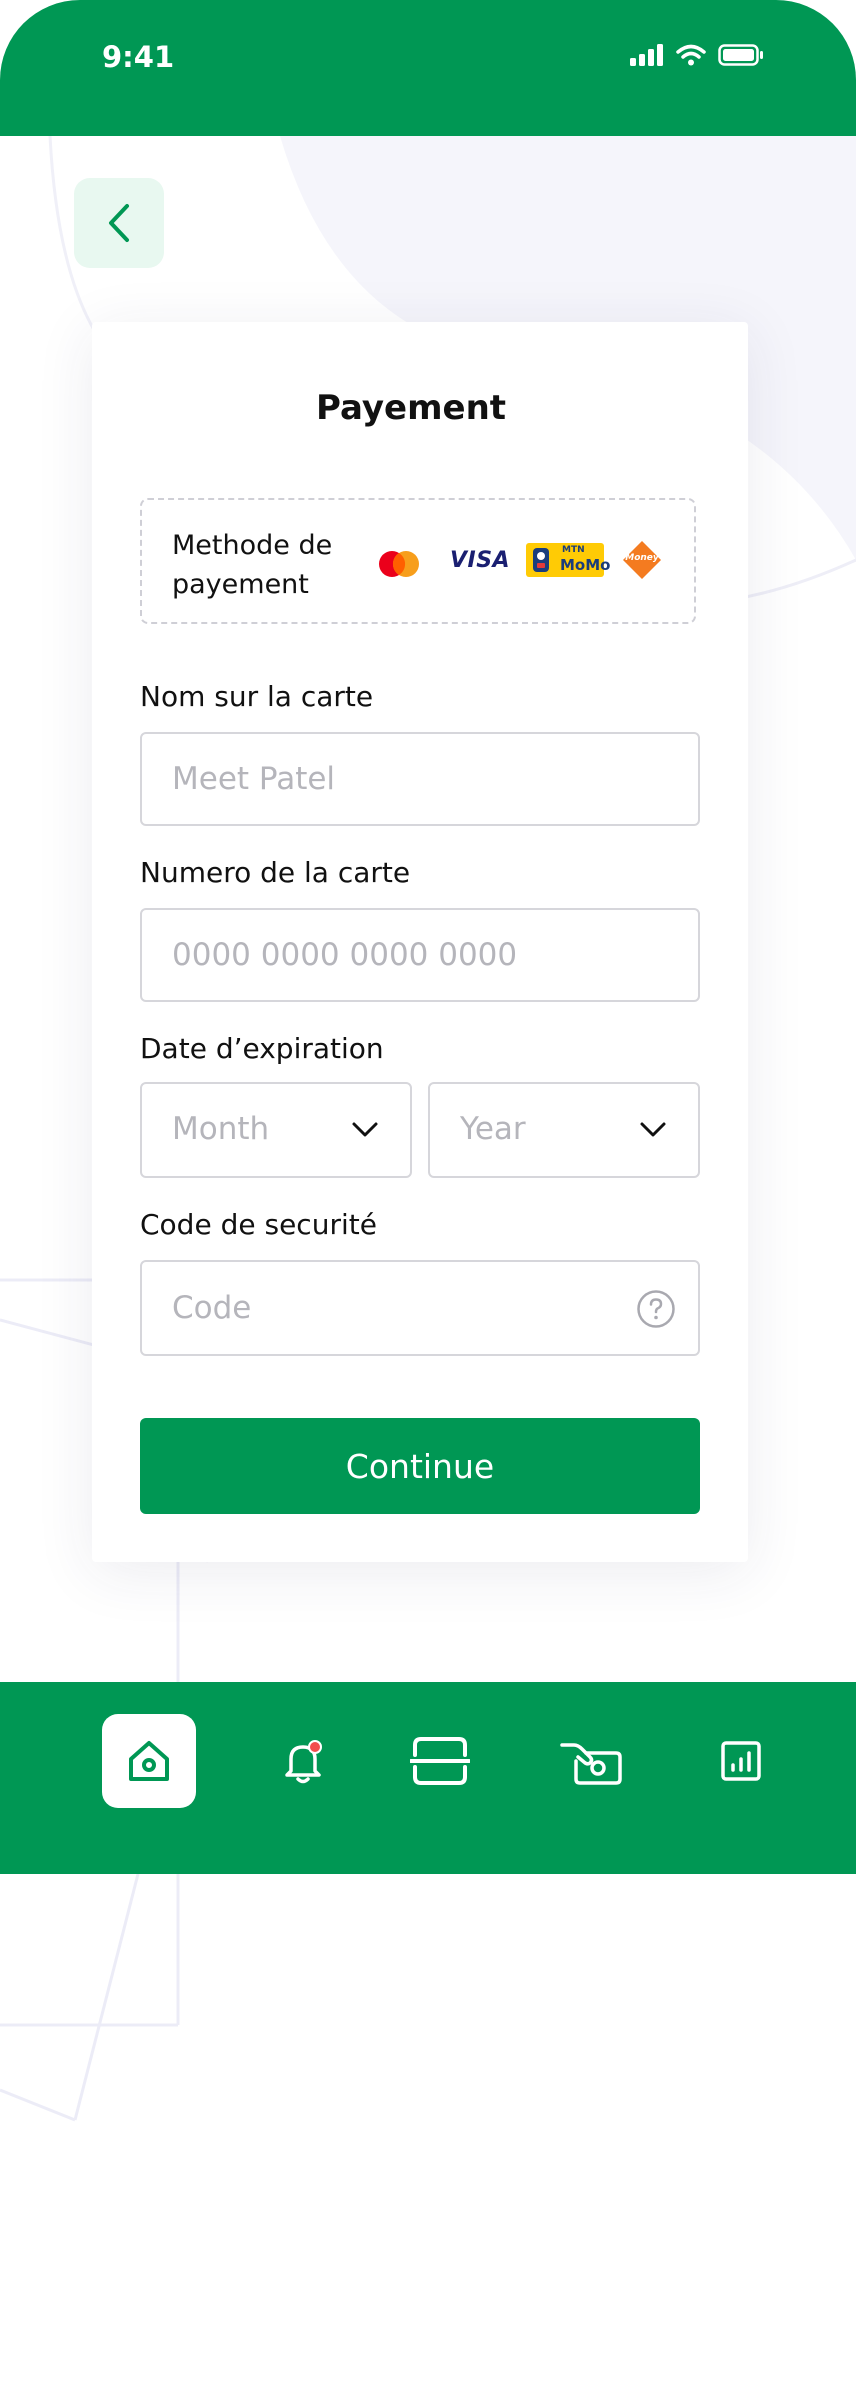  I want to click on nav-item-scan, so click(440, 1761).